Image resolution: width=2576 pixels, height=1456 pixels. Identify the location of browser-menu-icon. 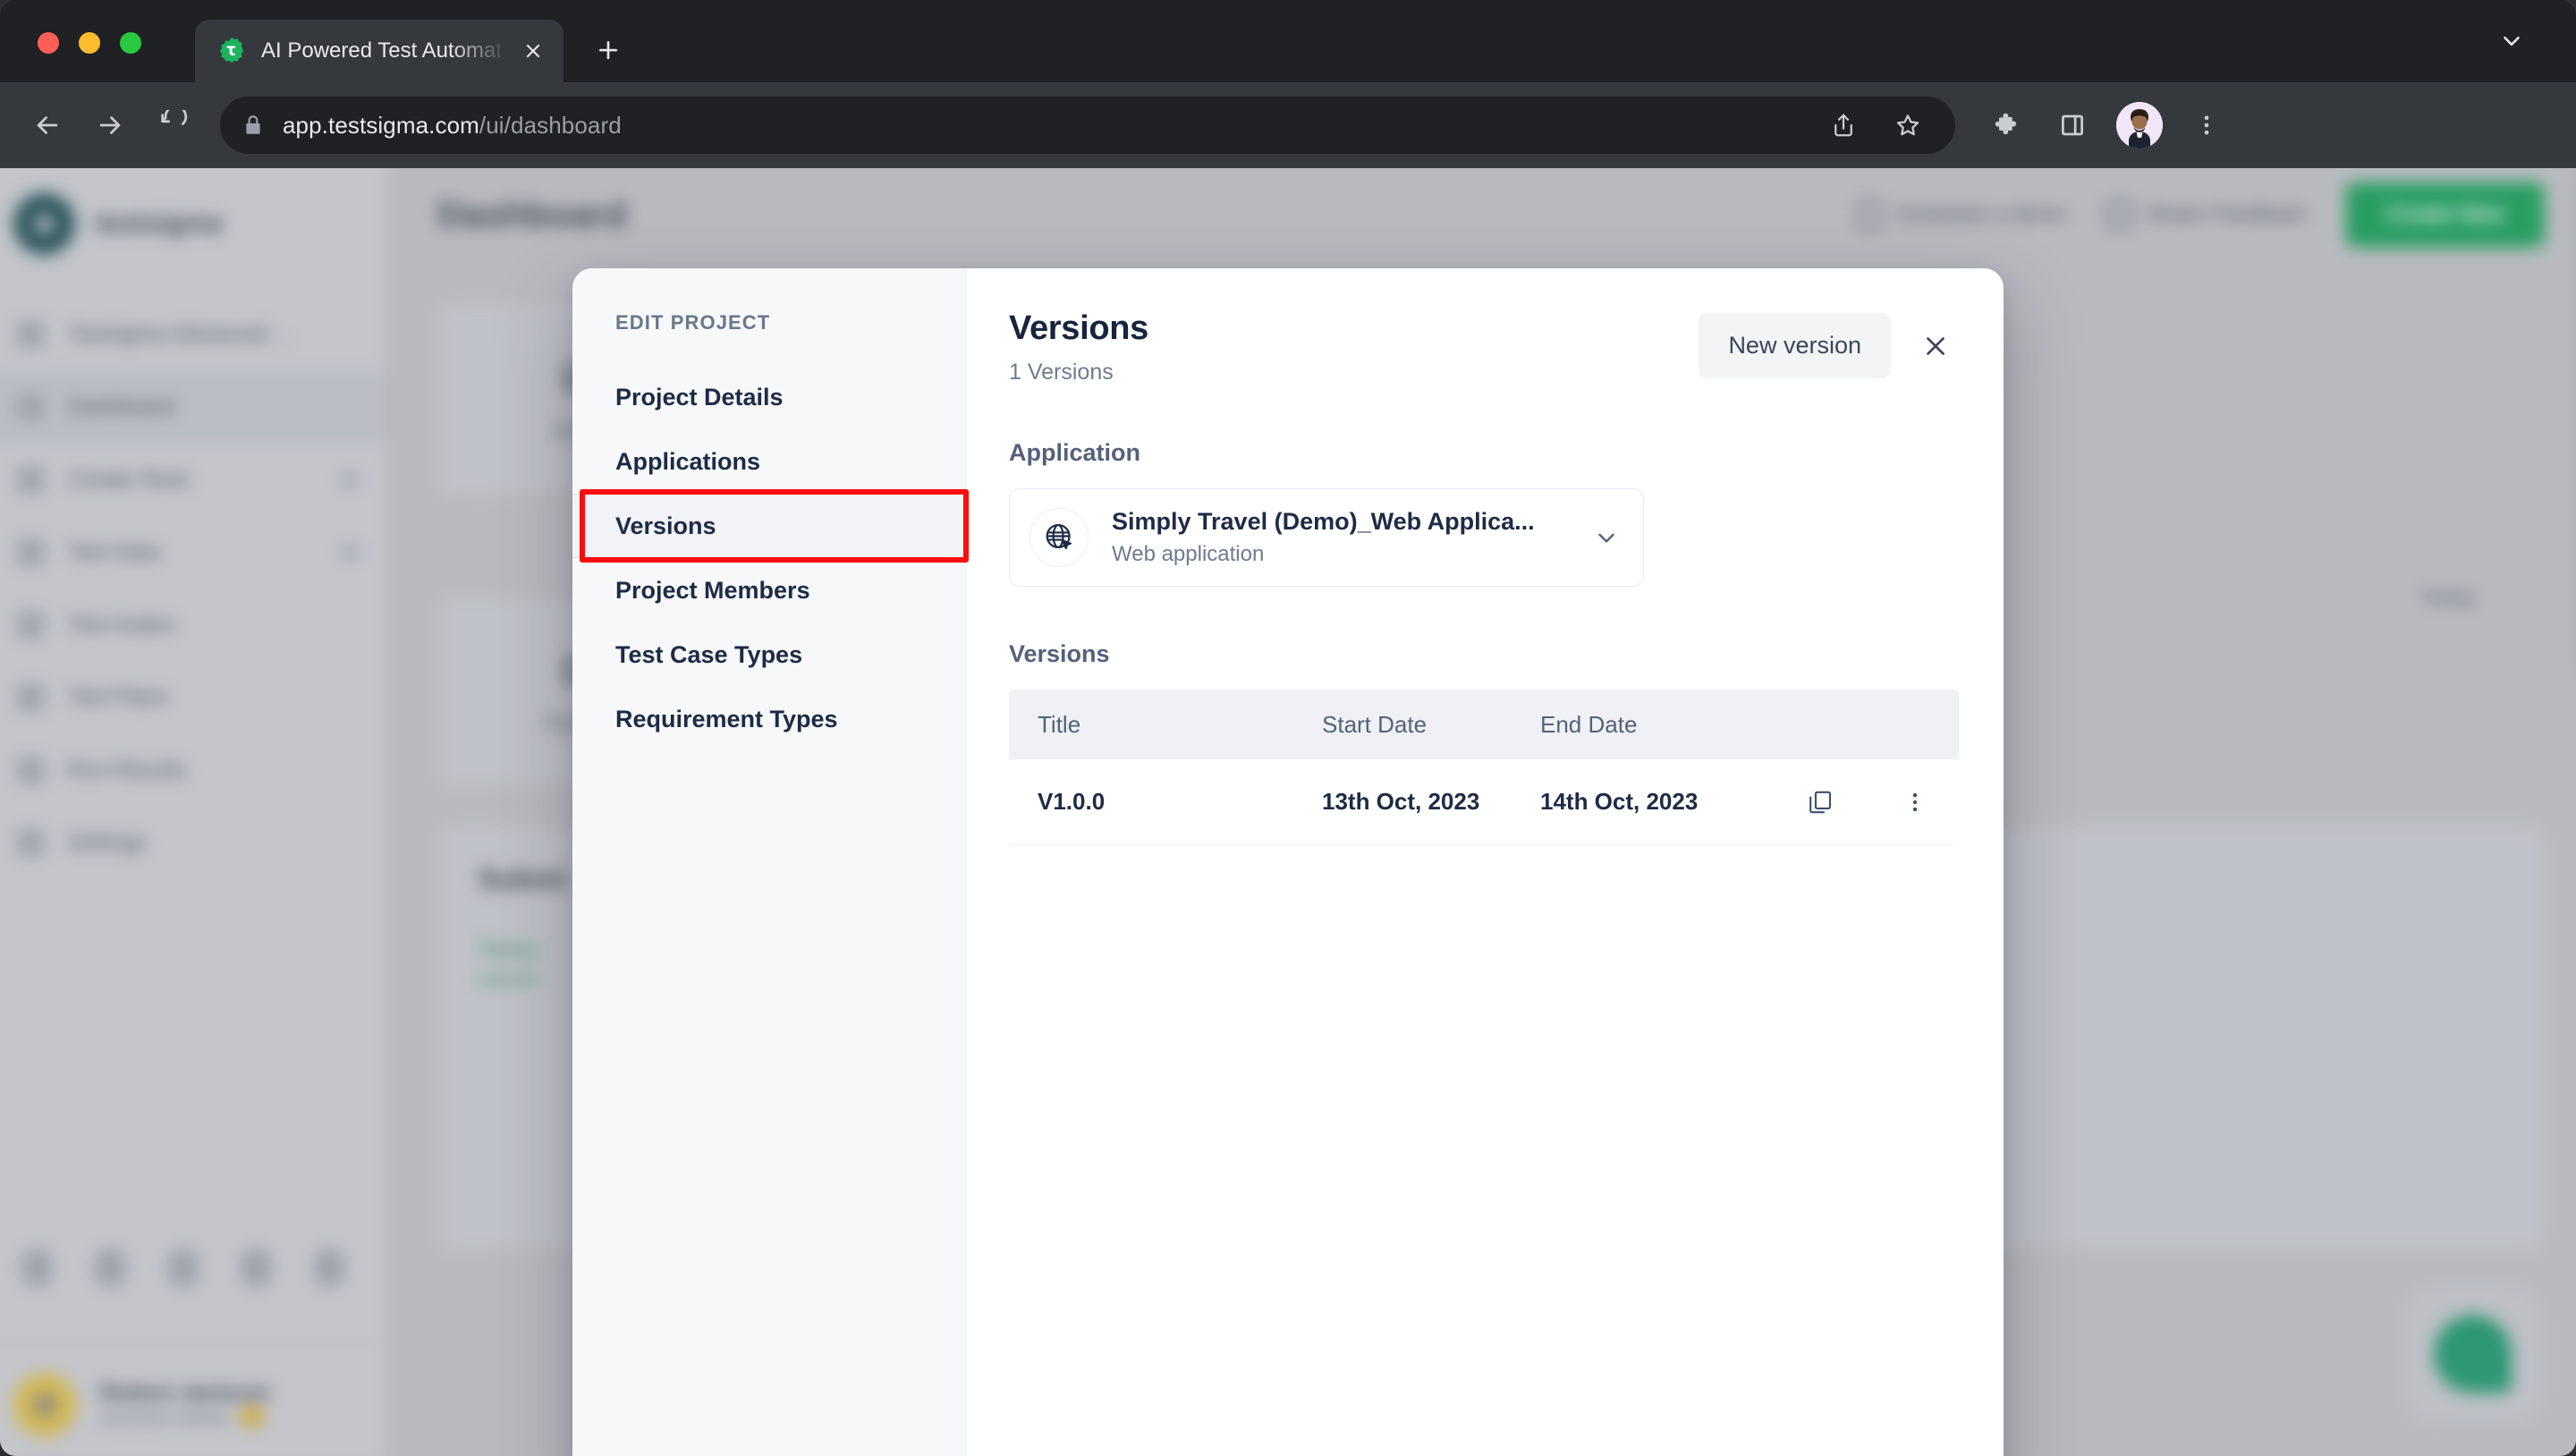
(2206, 125).